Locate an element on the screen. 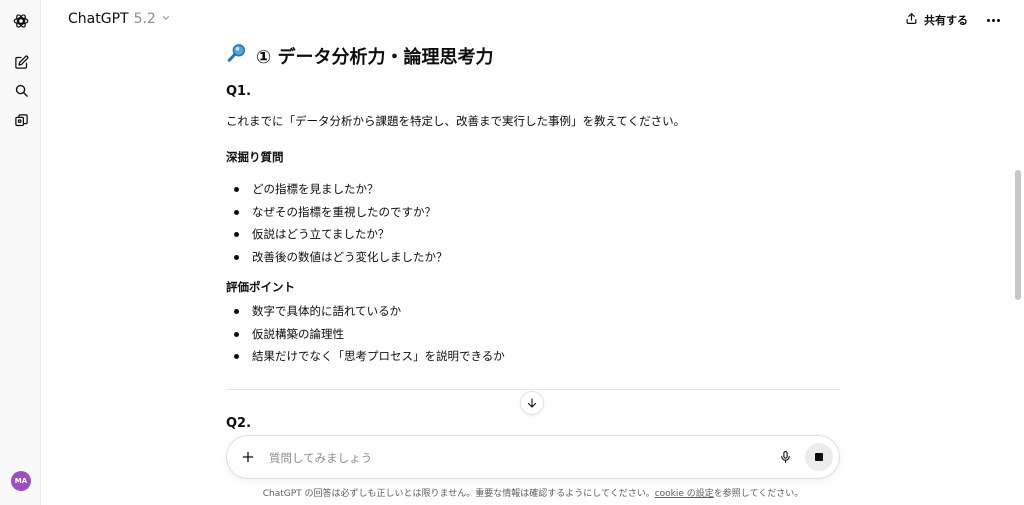 The width and height of the screenshot is (1024, 505). deep-dive-heading: 深掘り質問 is located at coordinates (255, 157).